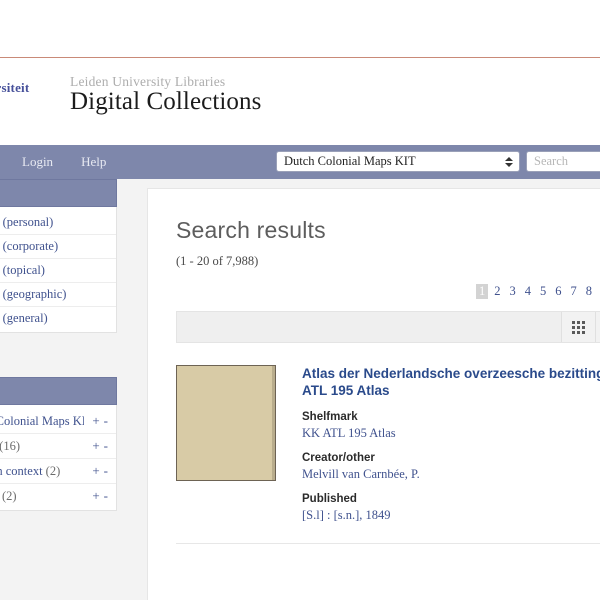  What do you see at coordinates (482, 291) in the screenshot?
I see `pagination-page-1: 1` at bounding box center [482, 291].